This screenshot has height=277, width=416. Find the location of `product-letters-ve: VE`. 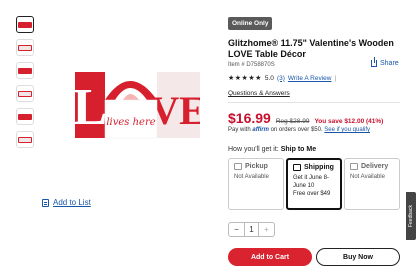

product-letters-ve: VE is located at coordinates (175, 110).